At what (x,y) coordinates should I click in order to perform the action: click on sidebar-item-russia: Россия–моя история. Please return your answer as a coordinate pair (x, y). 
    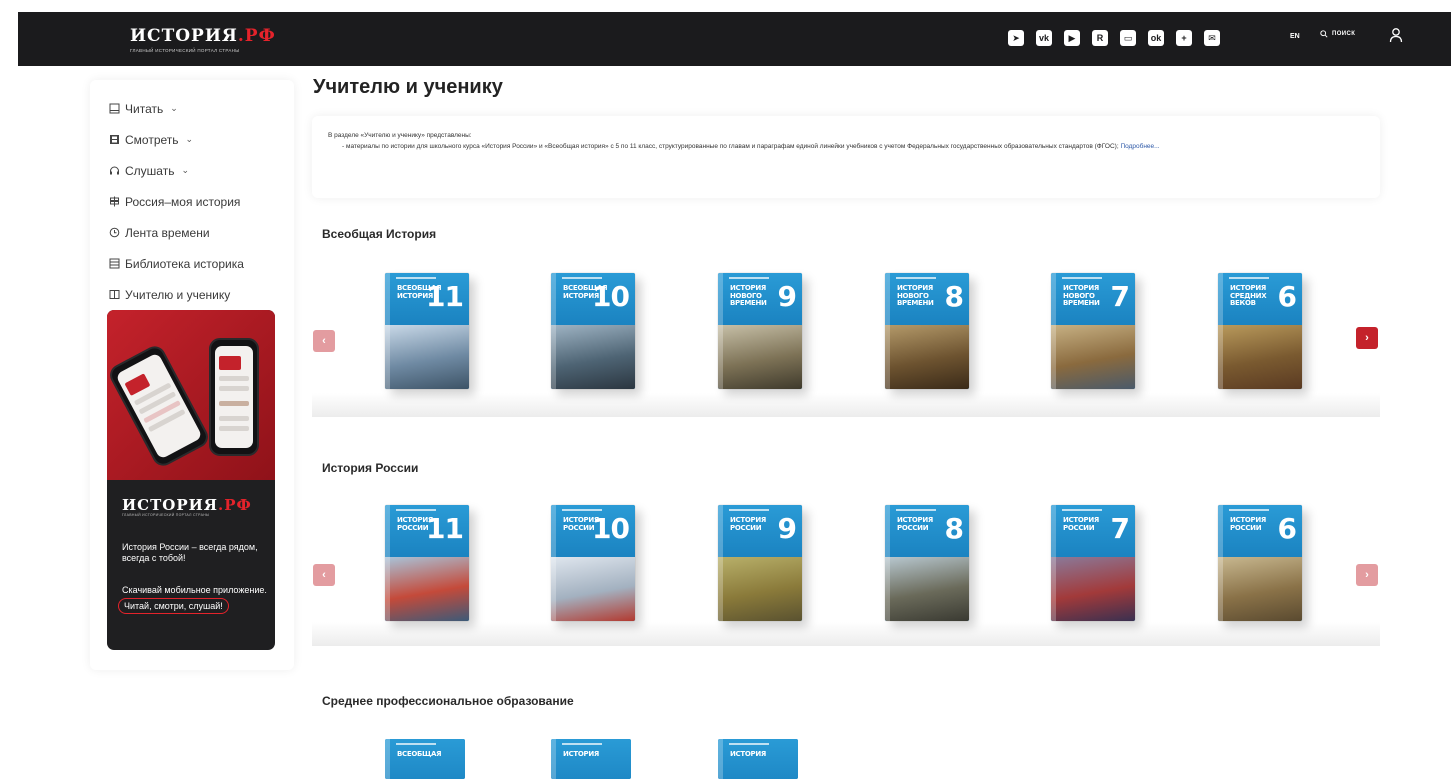
    Looking at the image, I should click on (176, 201).